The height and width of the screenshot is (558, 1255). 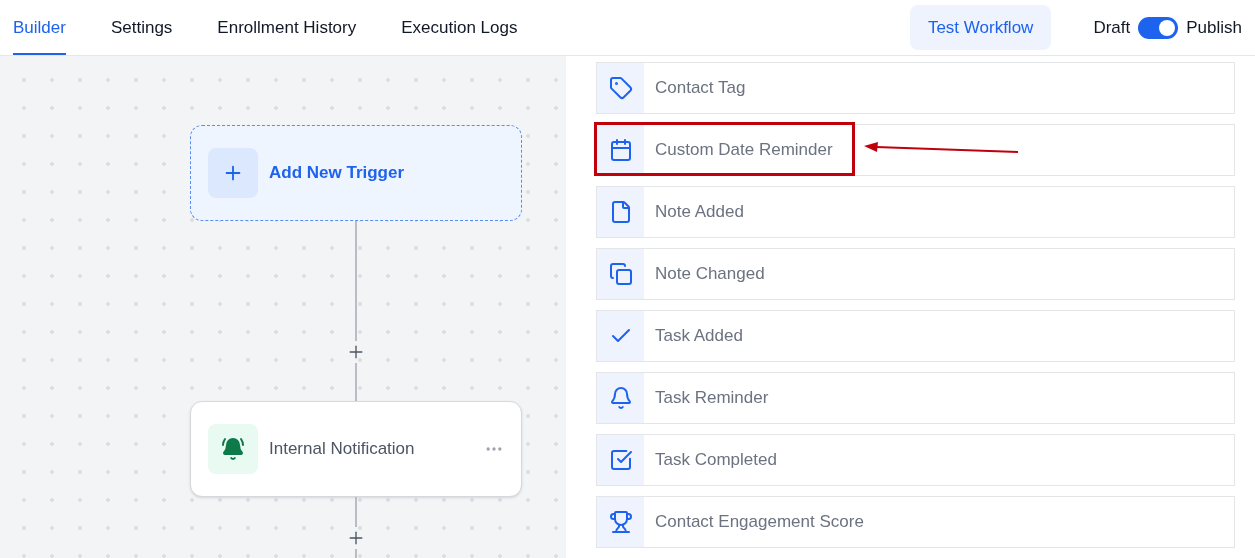 I want to click on trigger-option: Custom Date Reminder, so click(x=915, y=150).